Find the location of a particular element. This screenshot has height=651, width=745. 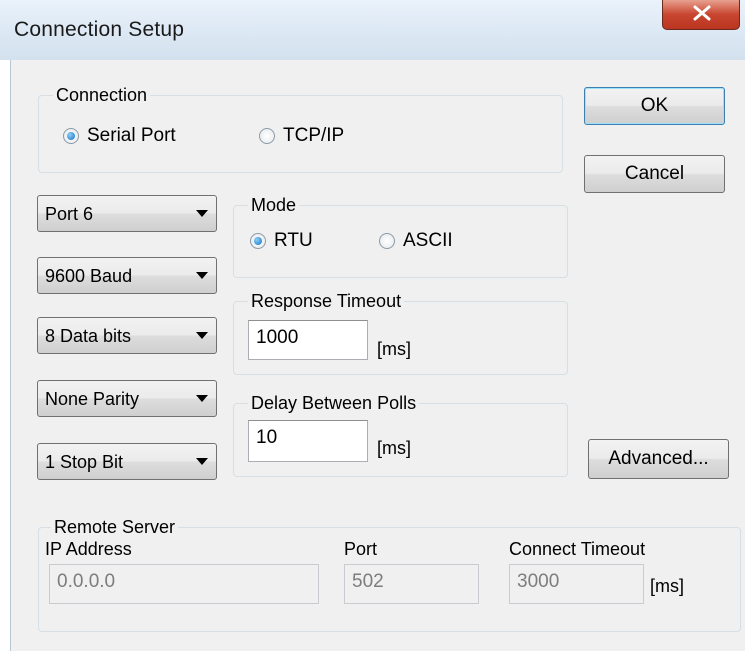

ip-address-input: 0.0.0.0 is located at coordinates (184, 584).